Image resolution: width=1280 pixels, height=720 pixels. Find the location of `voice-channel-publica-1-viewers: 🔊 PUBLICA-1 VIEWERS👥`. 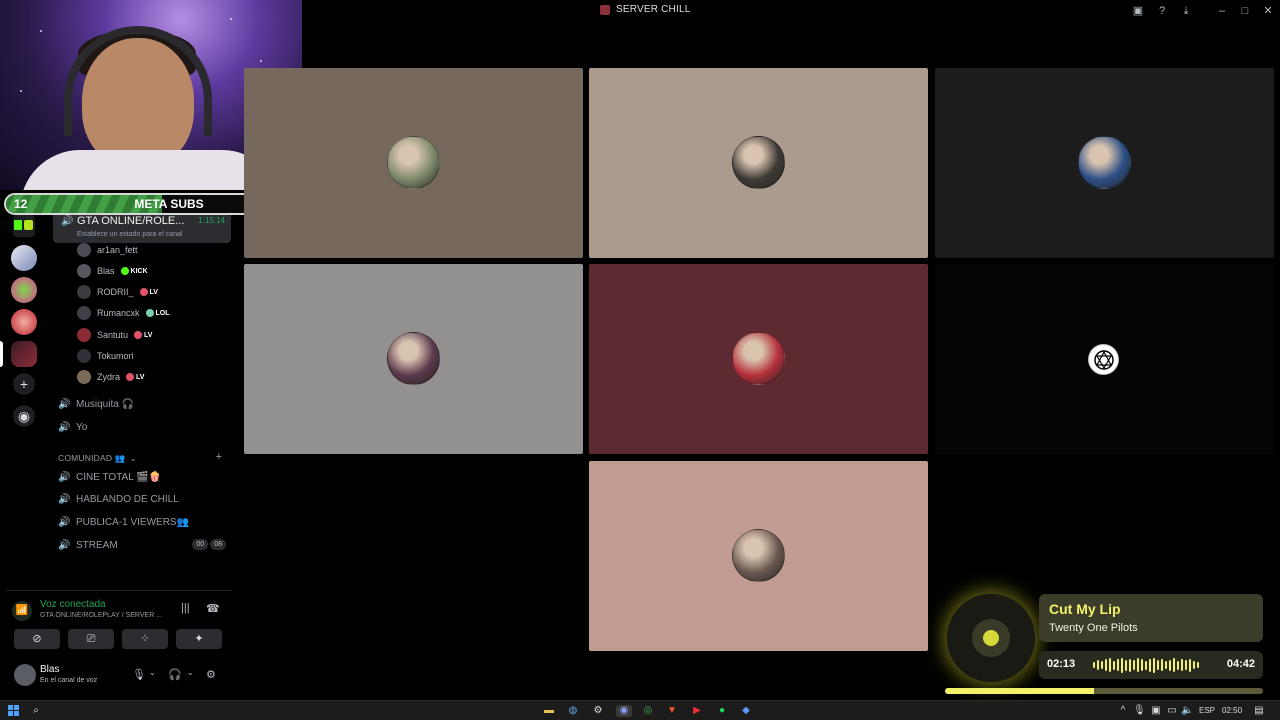

voice-channel-publica-1-viewers: 🔊 PUBLICA-1 VIEWERS👥 is located at coordinates (123, 522).